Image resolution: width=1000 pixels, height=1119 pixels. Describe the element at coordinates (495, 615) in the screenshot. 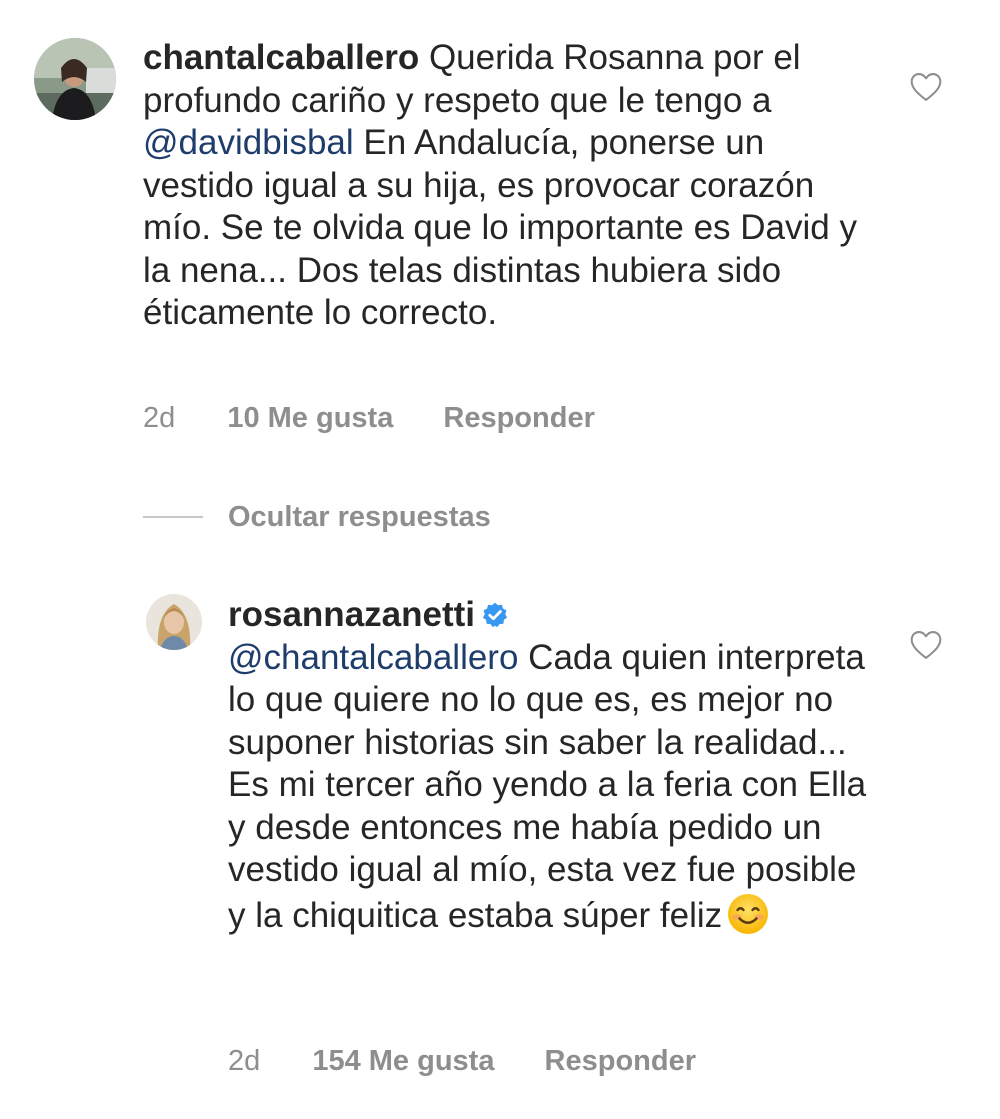

I see `verified-badge-icon` at that location.